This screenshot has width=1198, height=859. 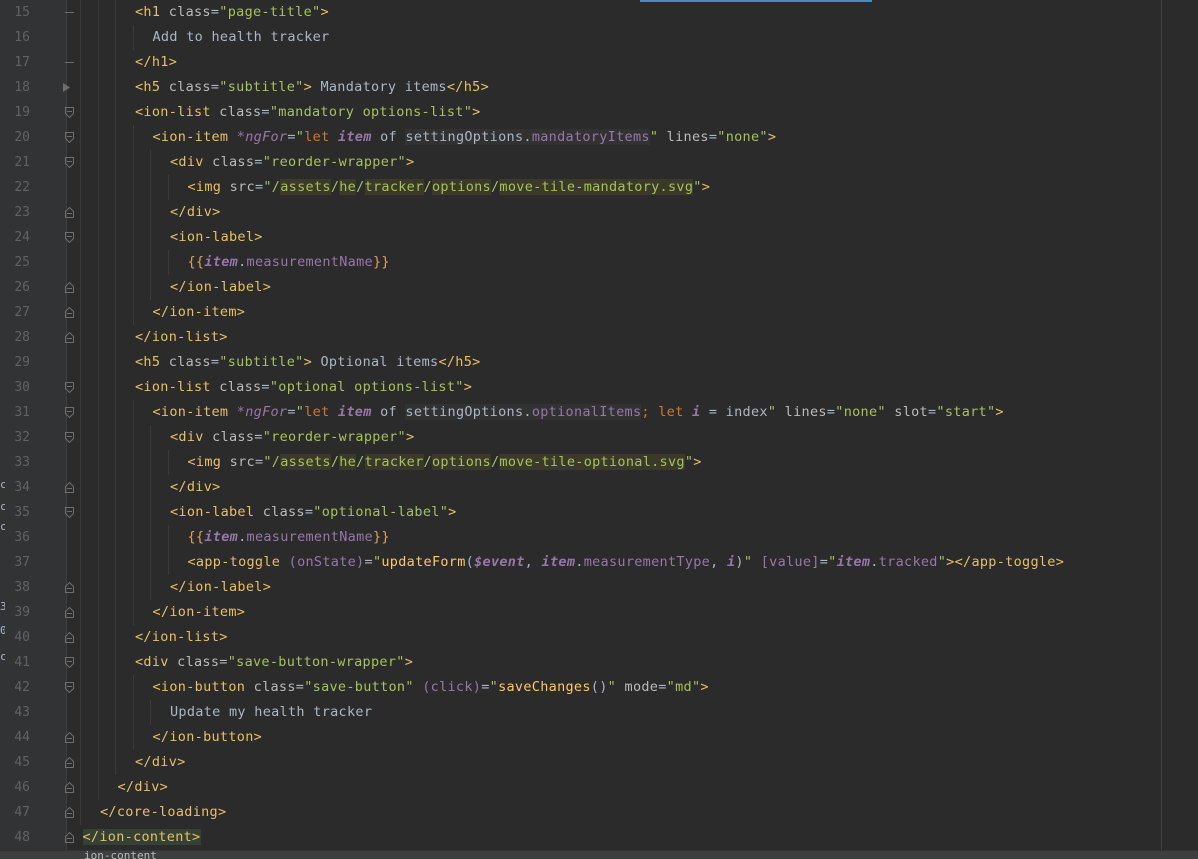 I want to click on code-text: <h1 class="page-title">, so click(x=232, y=12).